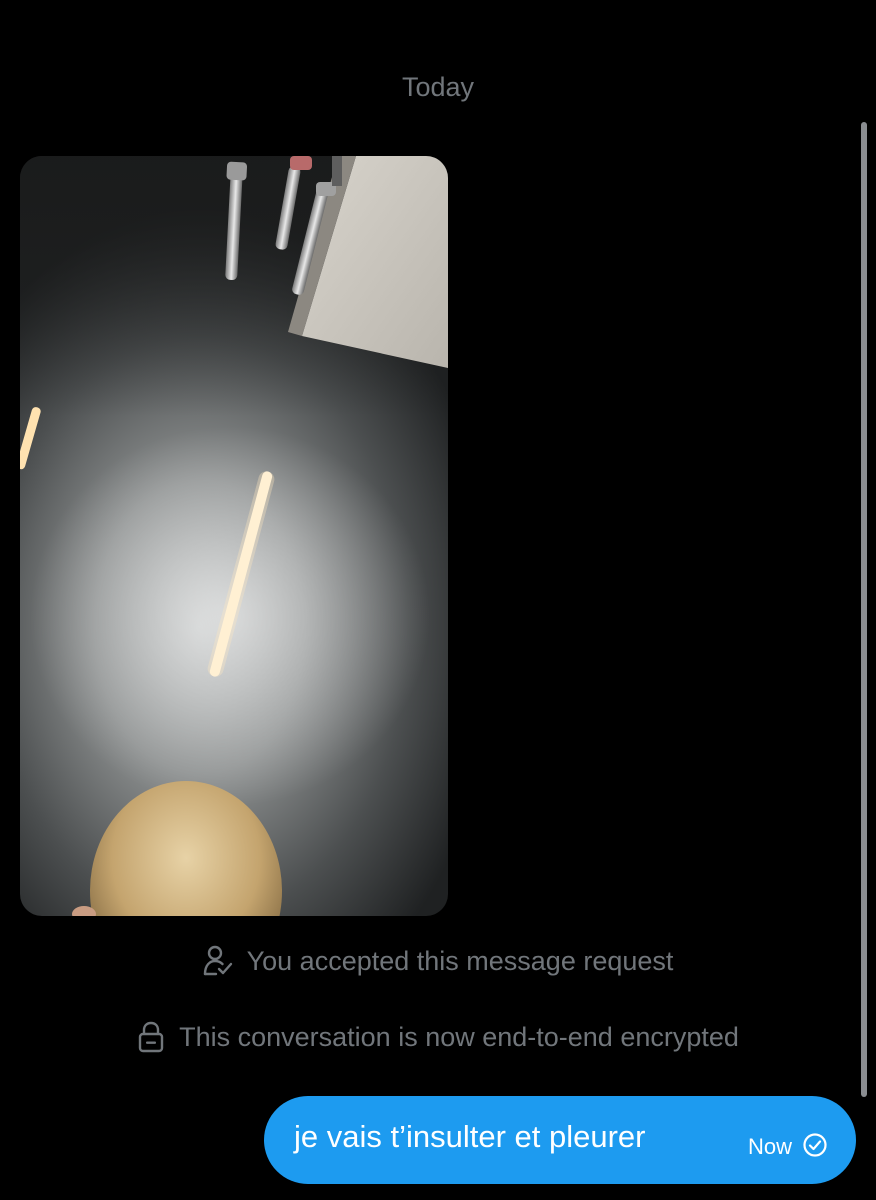  What do you see at coordinates (460, 960) in the screenshot?
I see `system-note-accepted-text: You accepted this message request` at bounding box center [460, 960].